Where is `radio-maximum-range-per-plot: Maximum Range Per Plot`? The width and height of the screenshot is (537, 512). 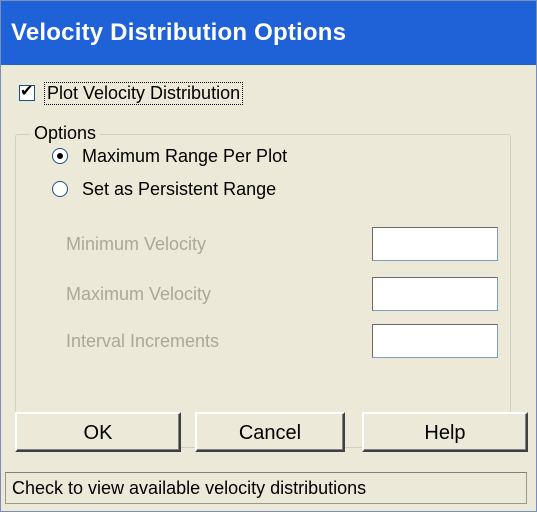
radio-maximum-range-per-plot: Maximum Range Per Plot is located at coordinates (169, 156).